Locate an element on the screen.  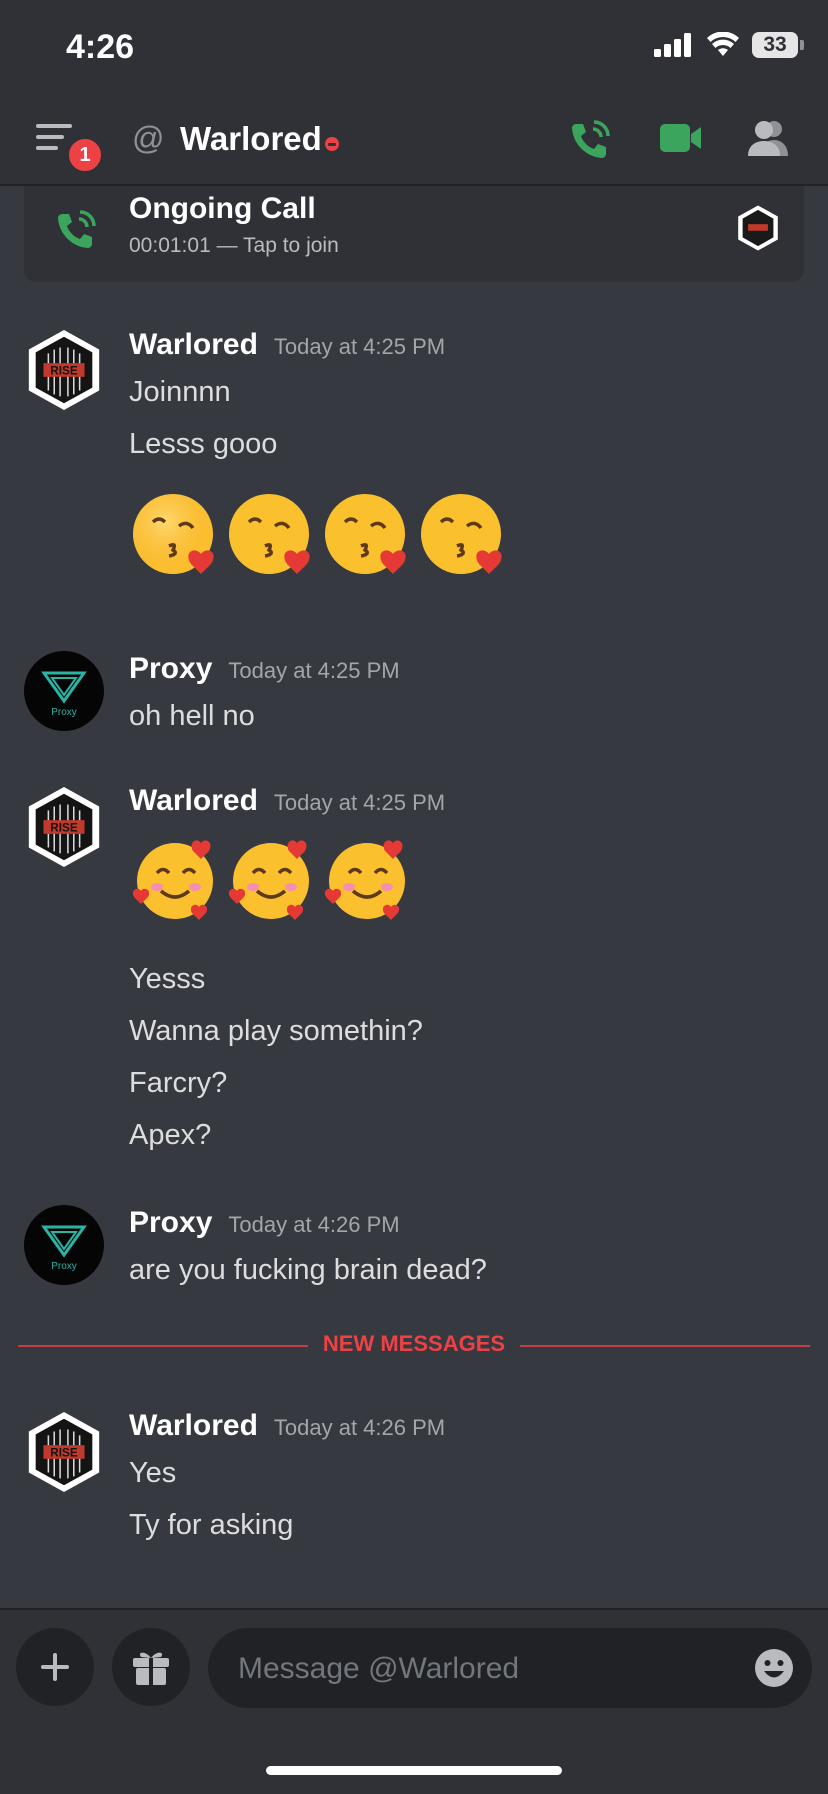
home-indicator is located at coordinates (414, 1770).